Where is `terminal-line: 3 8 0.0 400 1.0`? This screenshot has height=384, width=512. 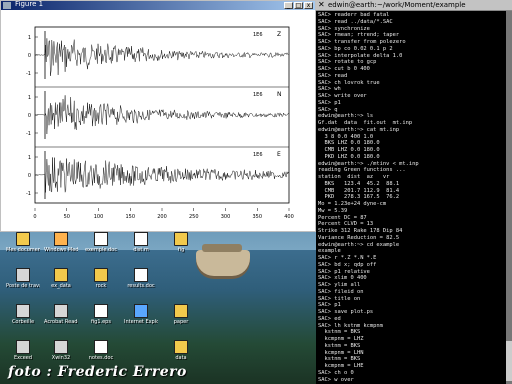
terminal-line: 3 8 0.0 400 1.0 is located at coordinates (346, 136).